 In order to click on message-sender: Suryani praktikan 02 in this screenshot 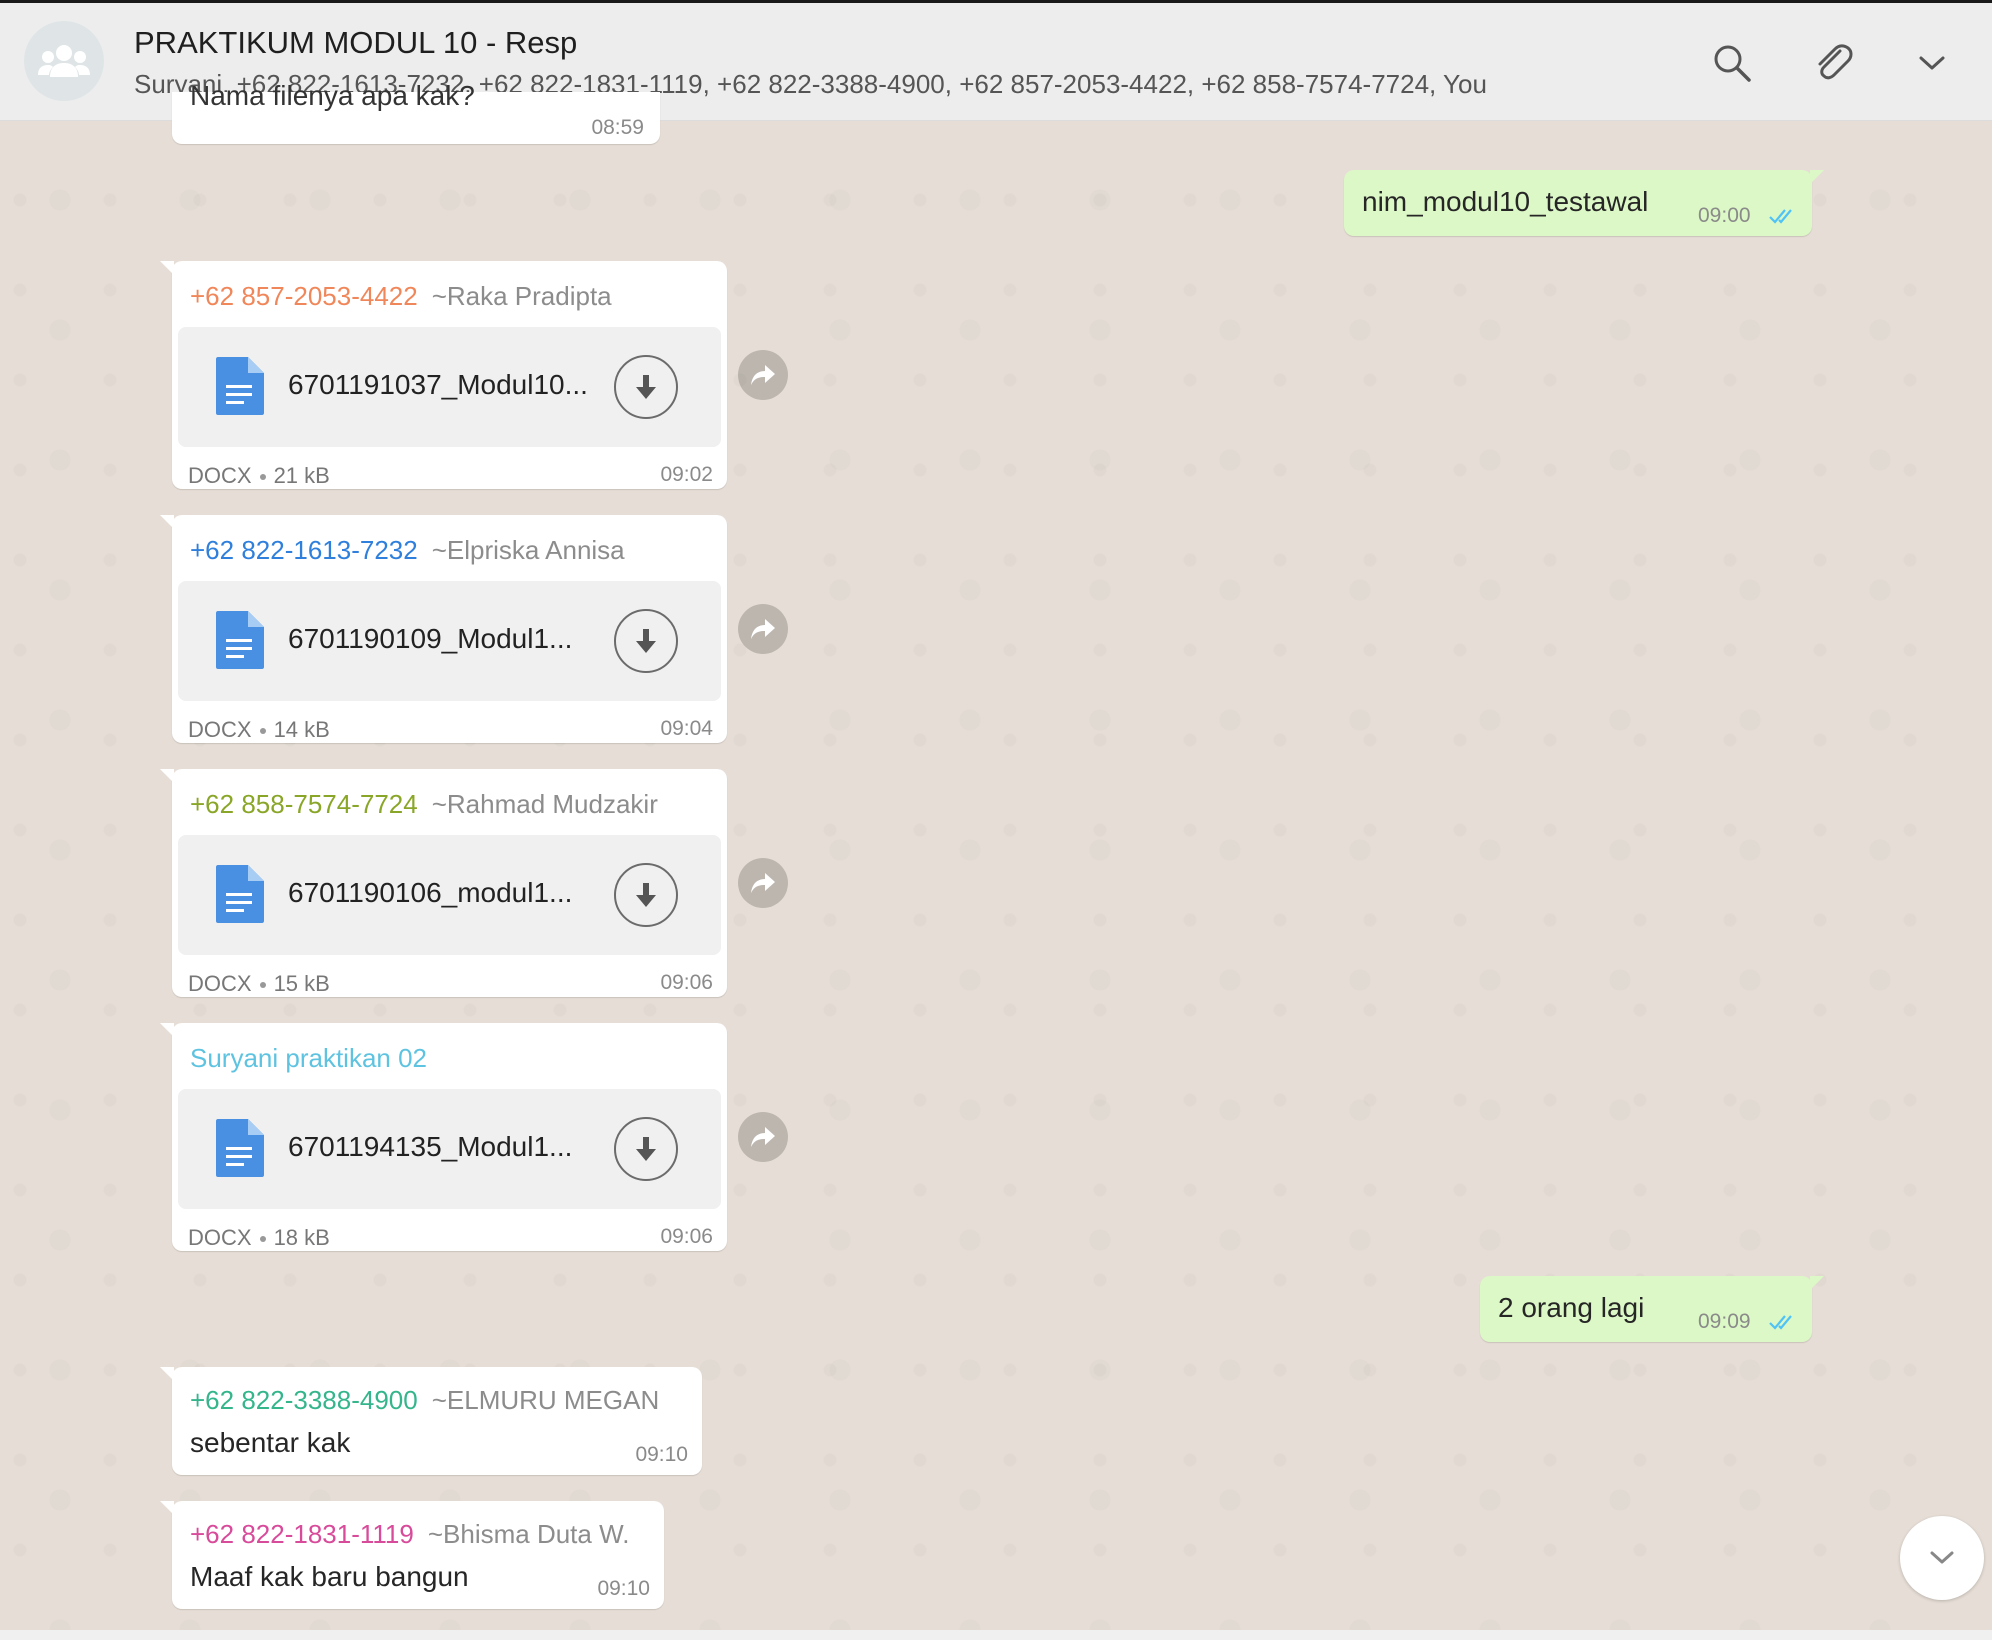, I will do `click(308, 1058)`.